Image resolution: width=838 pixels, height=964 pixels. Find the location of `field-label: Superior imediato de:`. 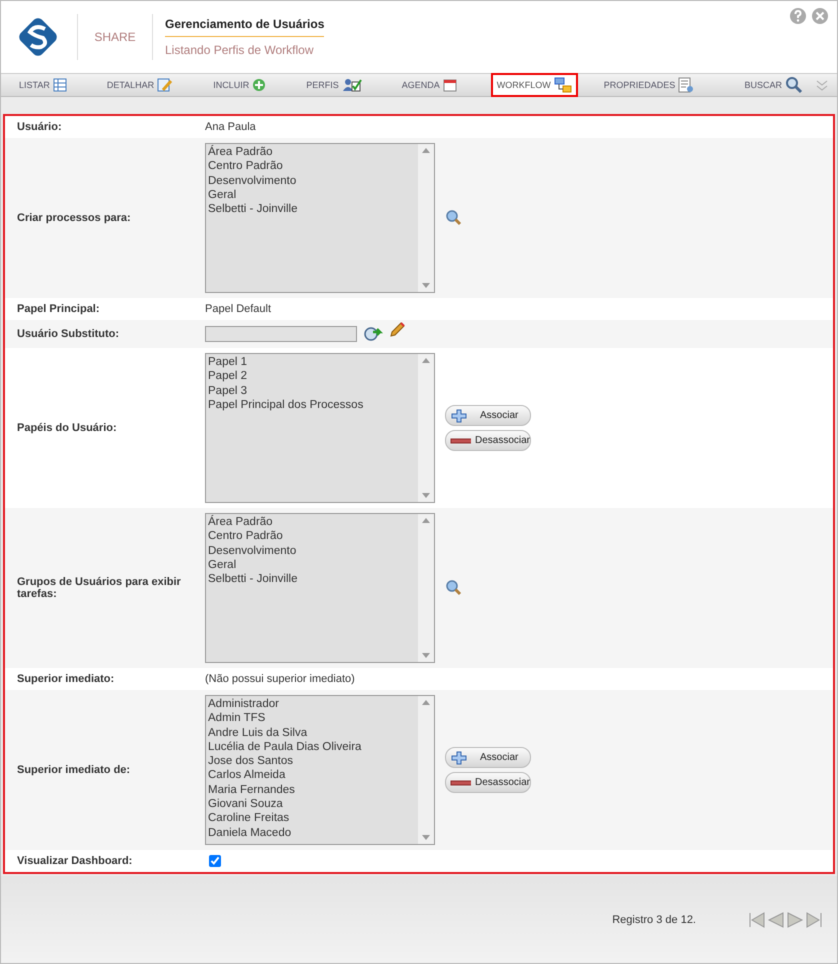

field-label: Superior imediato de: is located at coordinates (74, 770).